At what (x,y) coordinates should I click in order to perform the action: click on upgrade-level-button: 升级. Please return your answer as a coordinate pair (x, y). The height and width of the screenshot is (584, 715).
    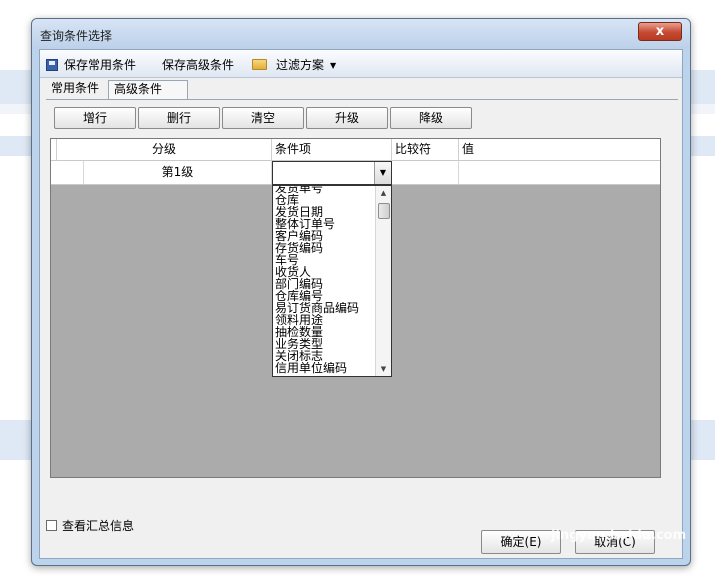
    Looking at the image, I should click on (347, 118).